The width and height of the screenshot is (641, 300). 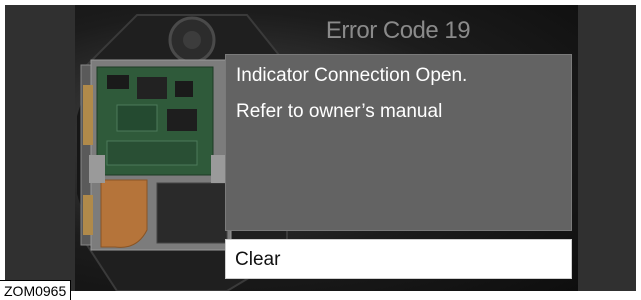 What do you see at coordinates (398, 259) in the screenshot?
I see `clear-button: Clear` at bounding box center [398, 259].